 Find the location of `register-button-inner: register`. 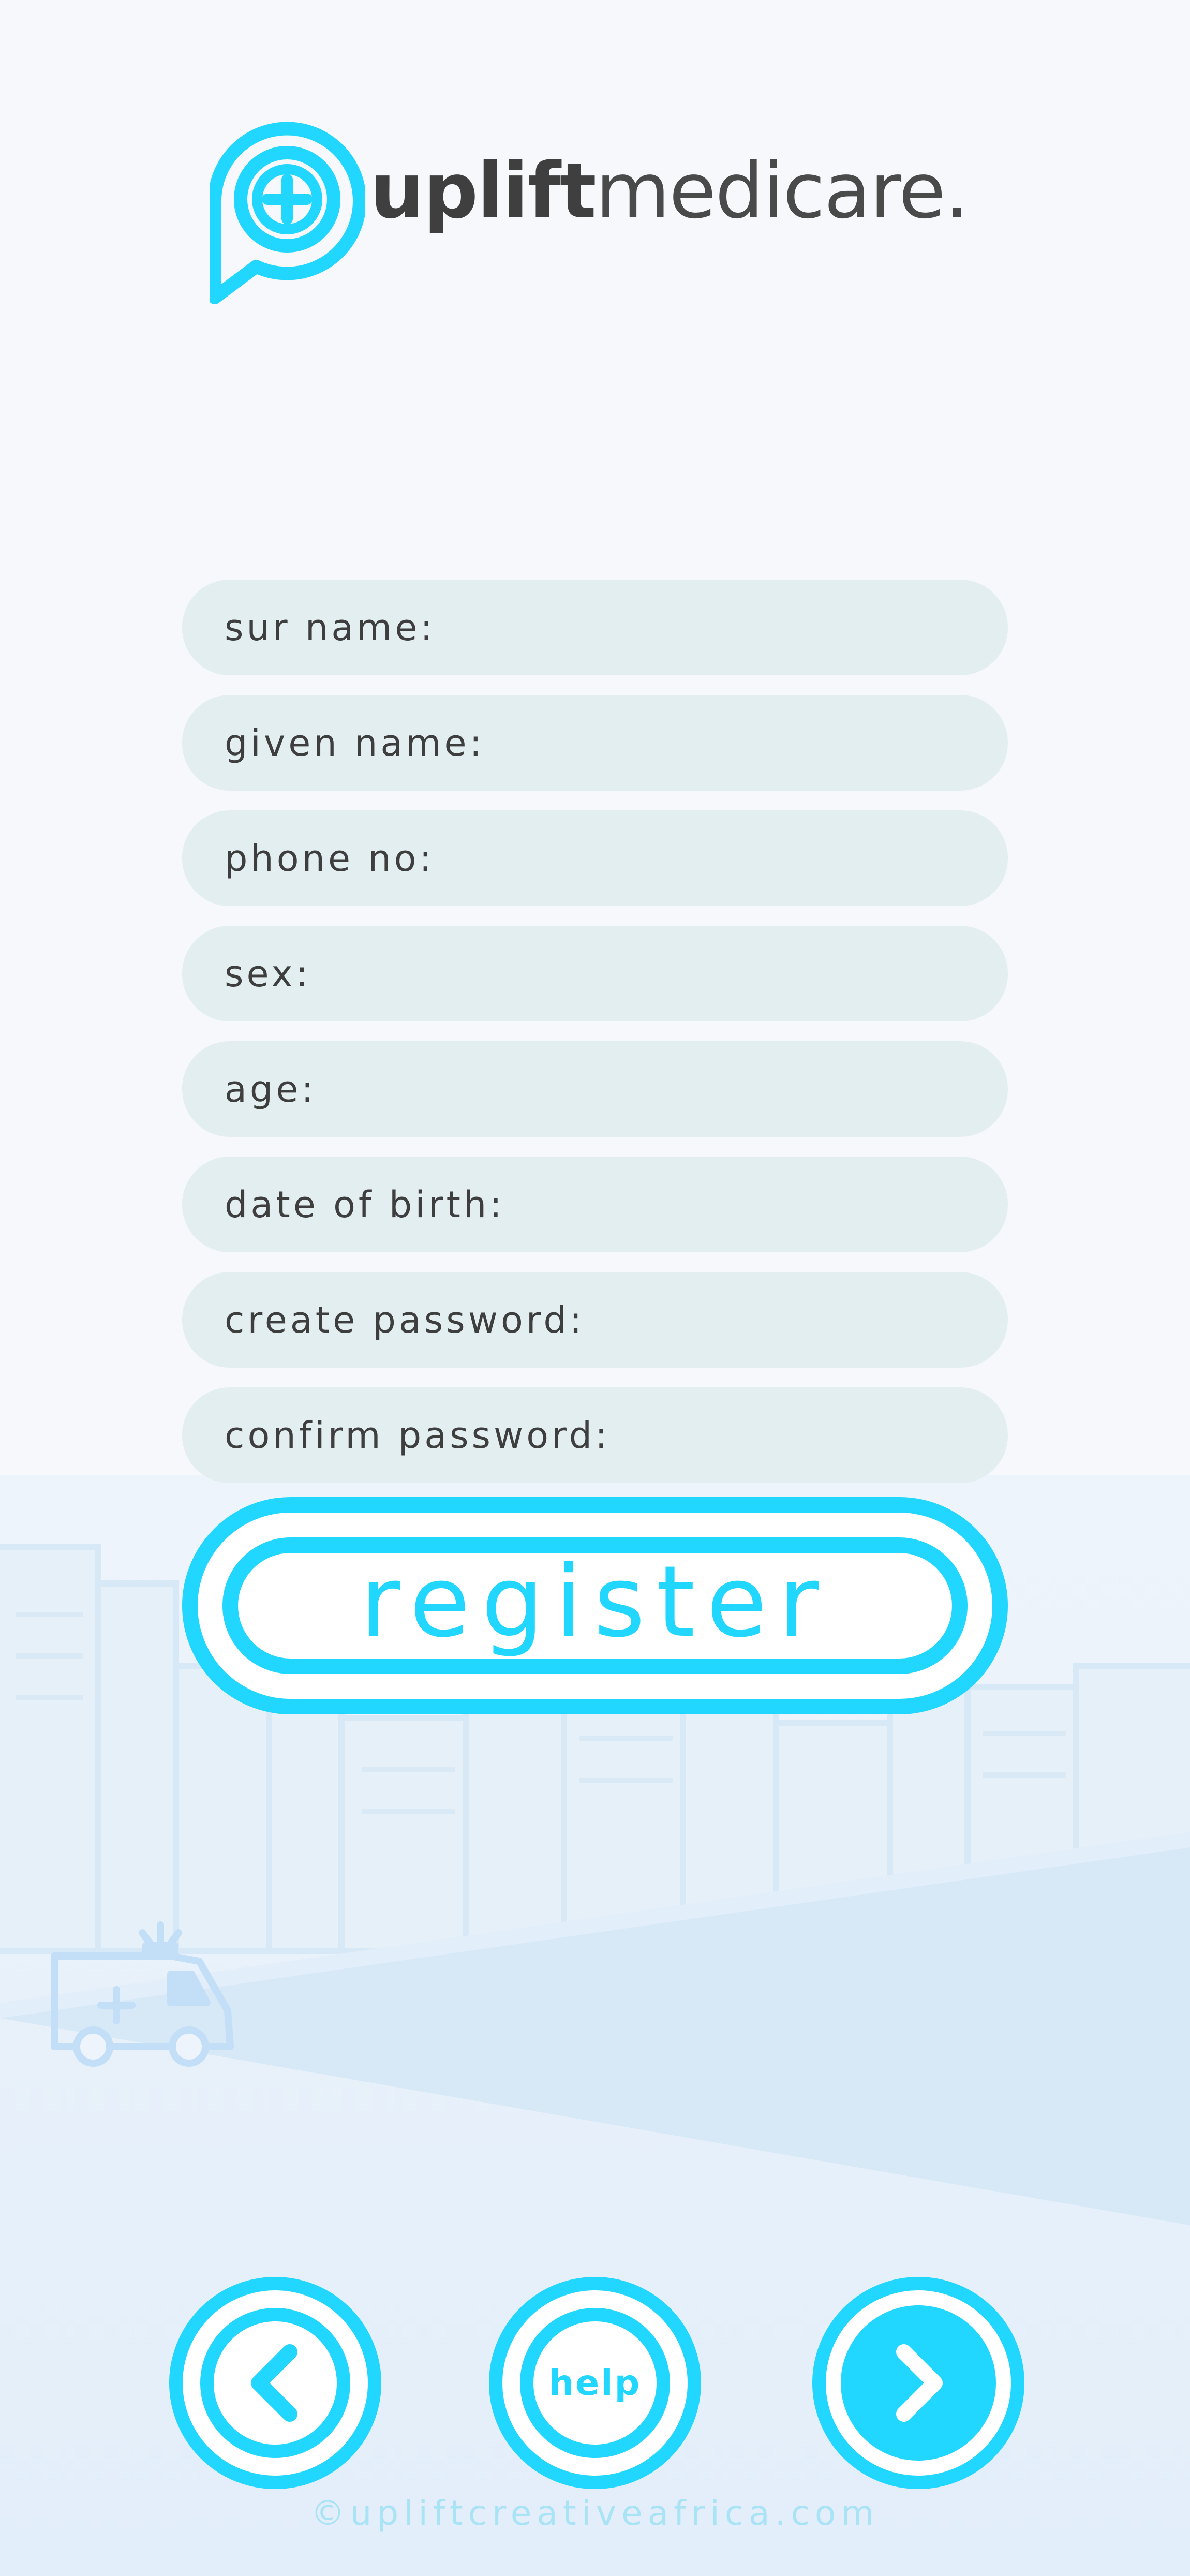

register-button-inner: register is located at coordinates (595, 1605).